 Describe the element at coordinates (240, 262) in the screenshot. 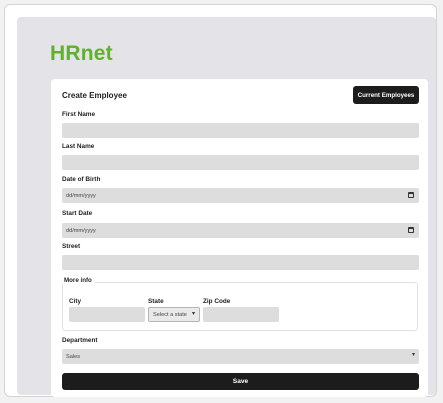

I see `street-input` at that location.